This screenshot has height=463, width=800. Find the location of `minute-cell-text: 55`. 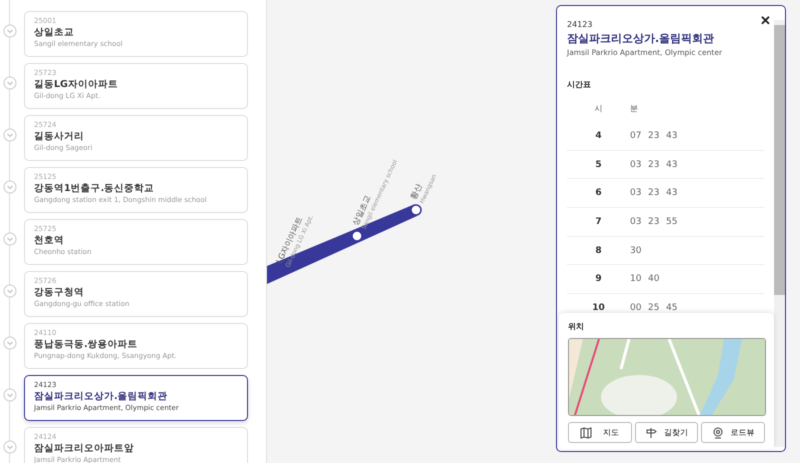

minute-cell-text: 55 is located at coordinates (672, 221).